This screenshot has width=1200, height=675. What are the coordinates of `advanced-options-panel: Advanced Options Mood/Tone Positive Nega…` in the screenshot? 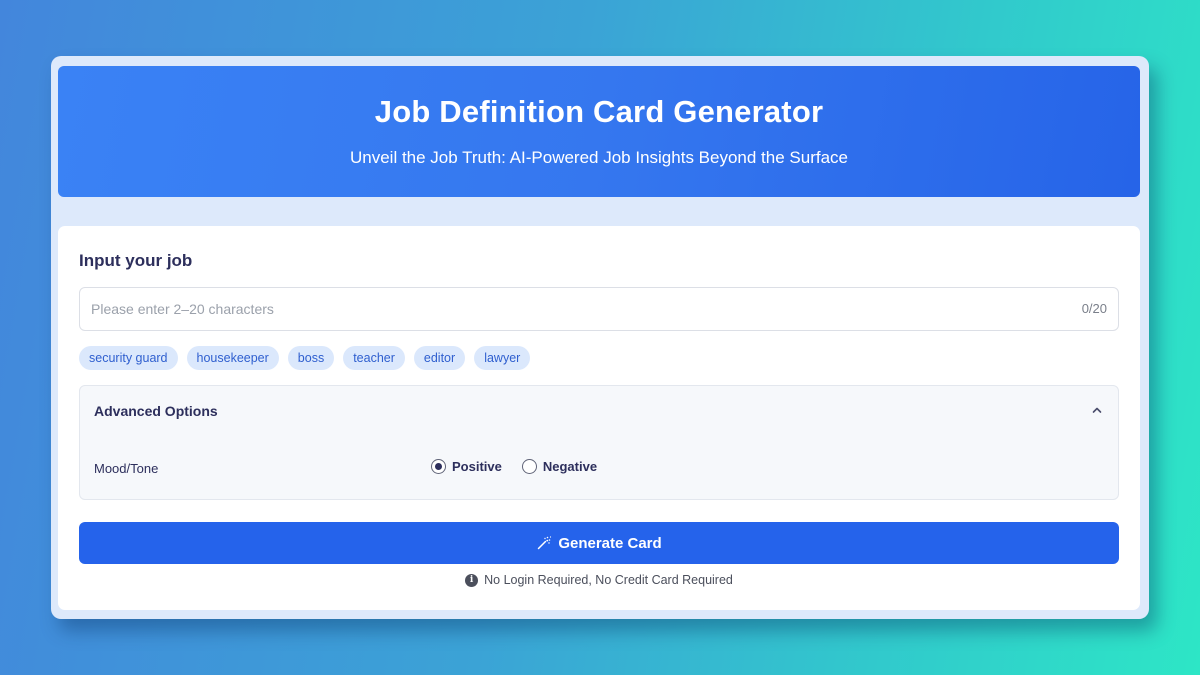 It's located at (599, 442).